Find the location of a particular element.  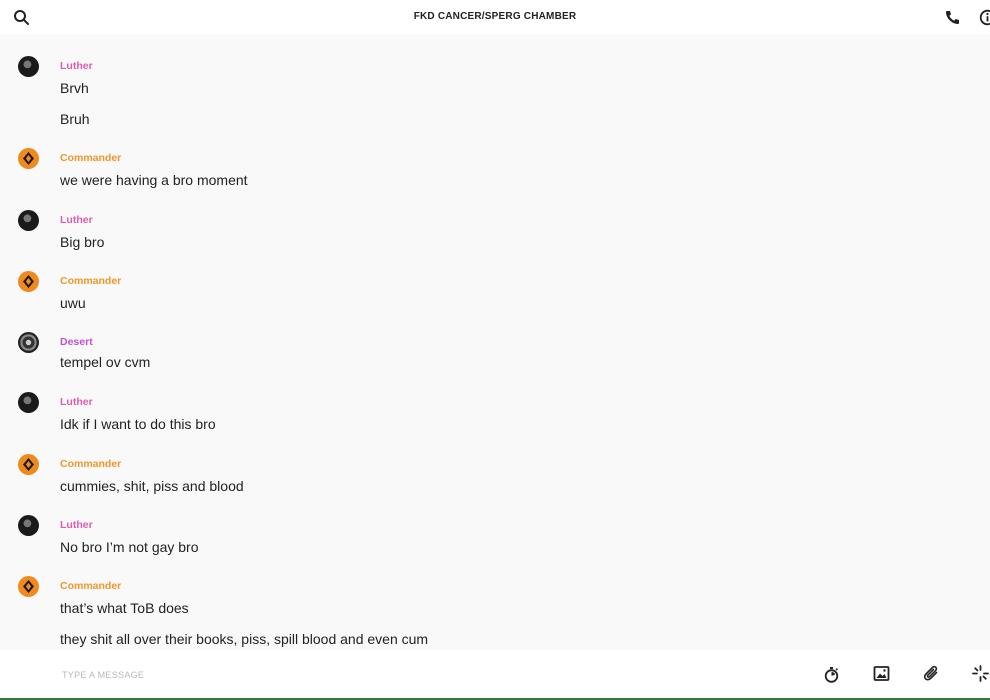

sticker-icon is located at coordinates (980, 673).